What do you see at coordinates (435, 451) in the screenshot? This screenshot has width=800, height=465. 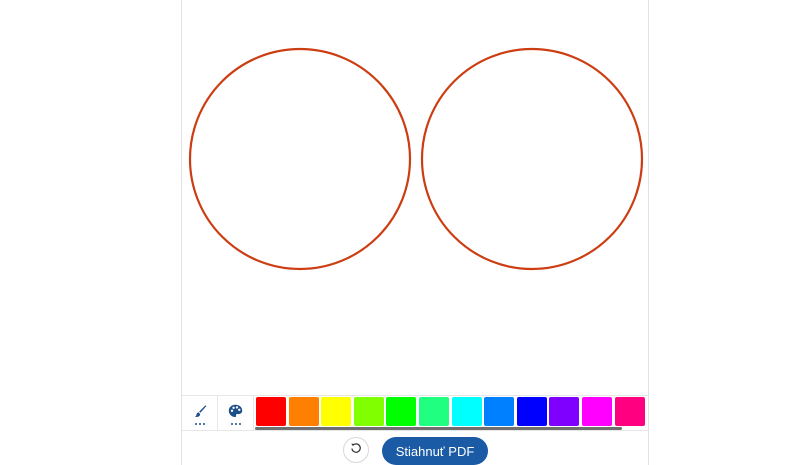 I see `download-pdf-button: Stiahnuť PDF` at bounding box center [435, 451].